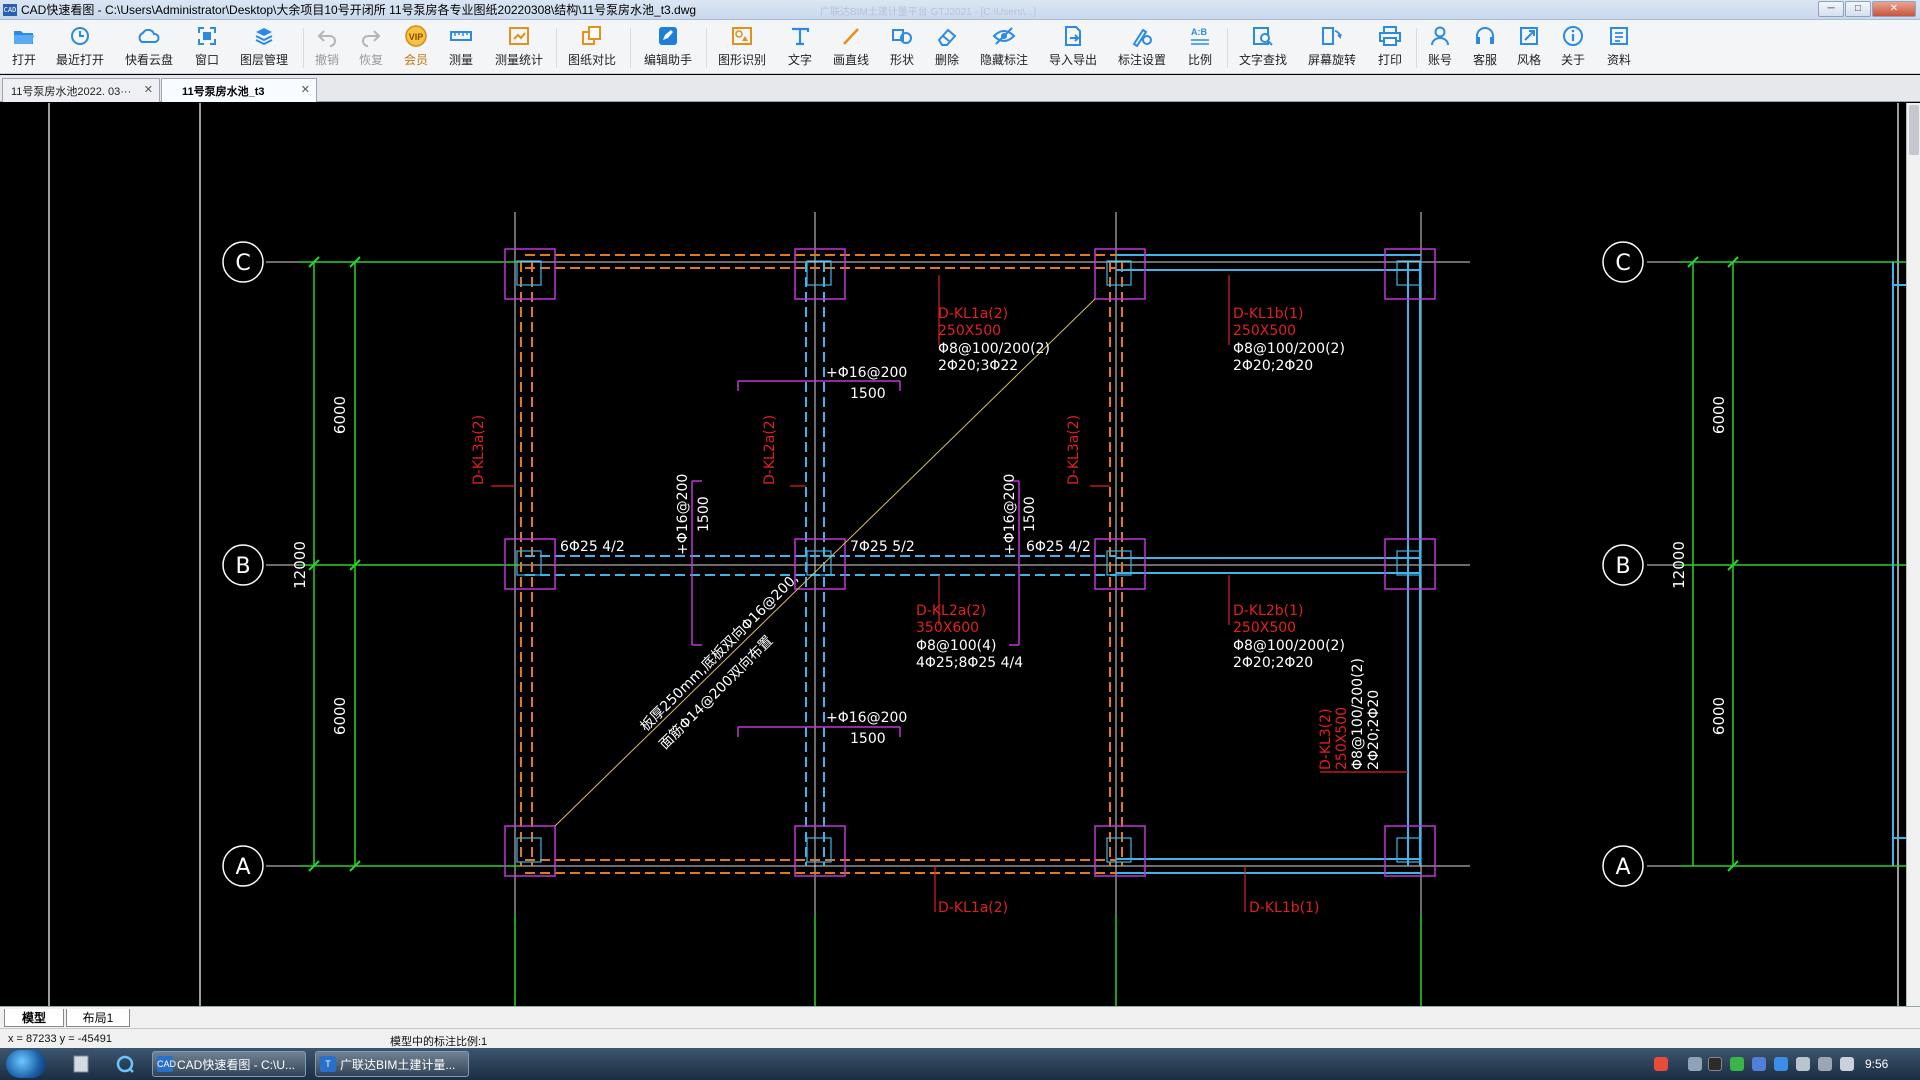 This screenshot has width=1920, height=1080. Describe the element at coordinates (799, 60) in the screenshot. I see `text-label: 文字` at that location.